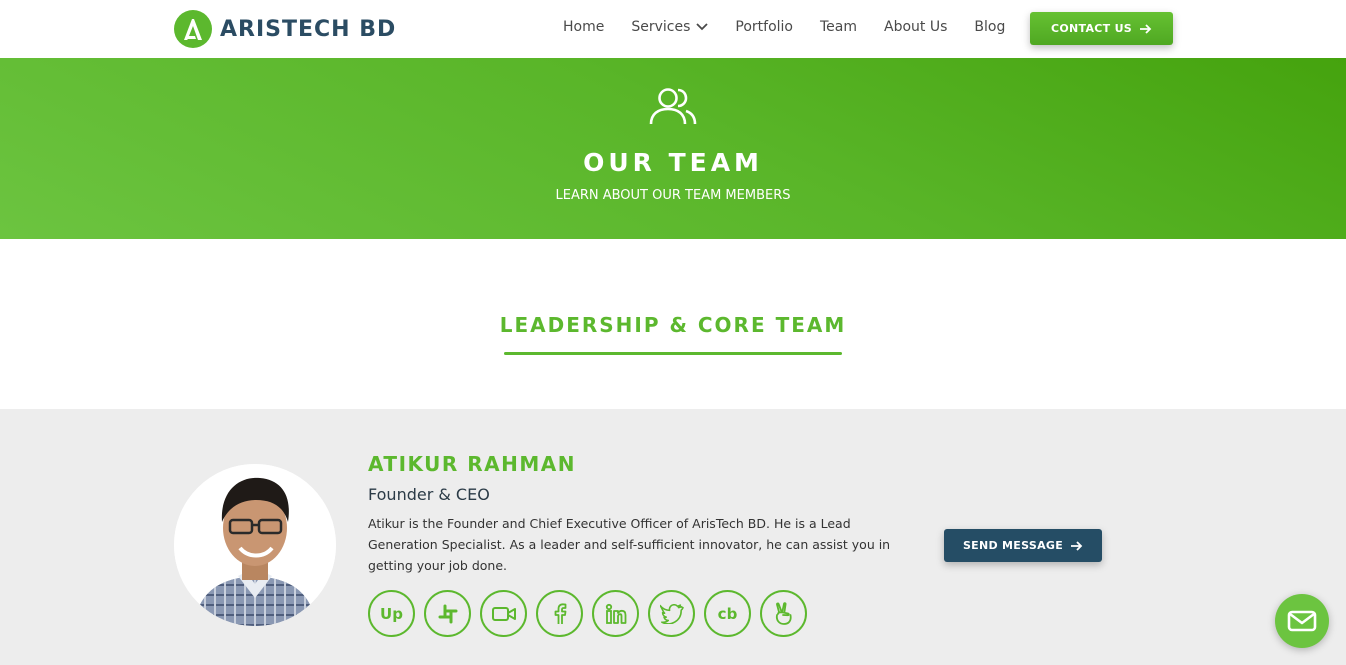  I want to click on upwork-icon: Up, so click(391, 613).